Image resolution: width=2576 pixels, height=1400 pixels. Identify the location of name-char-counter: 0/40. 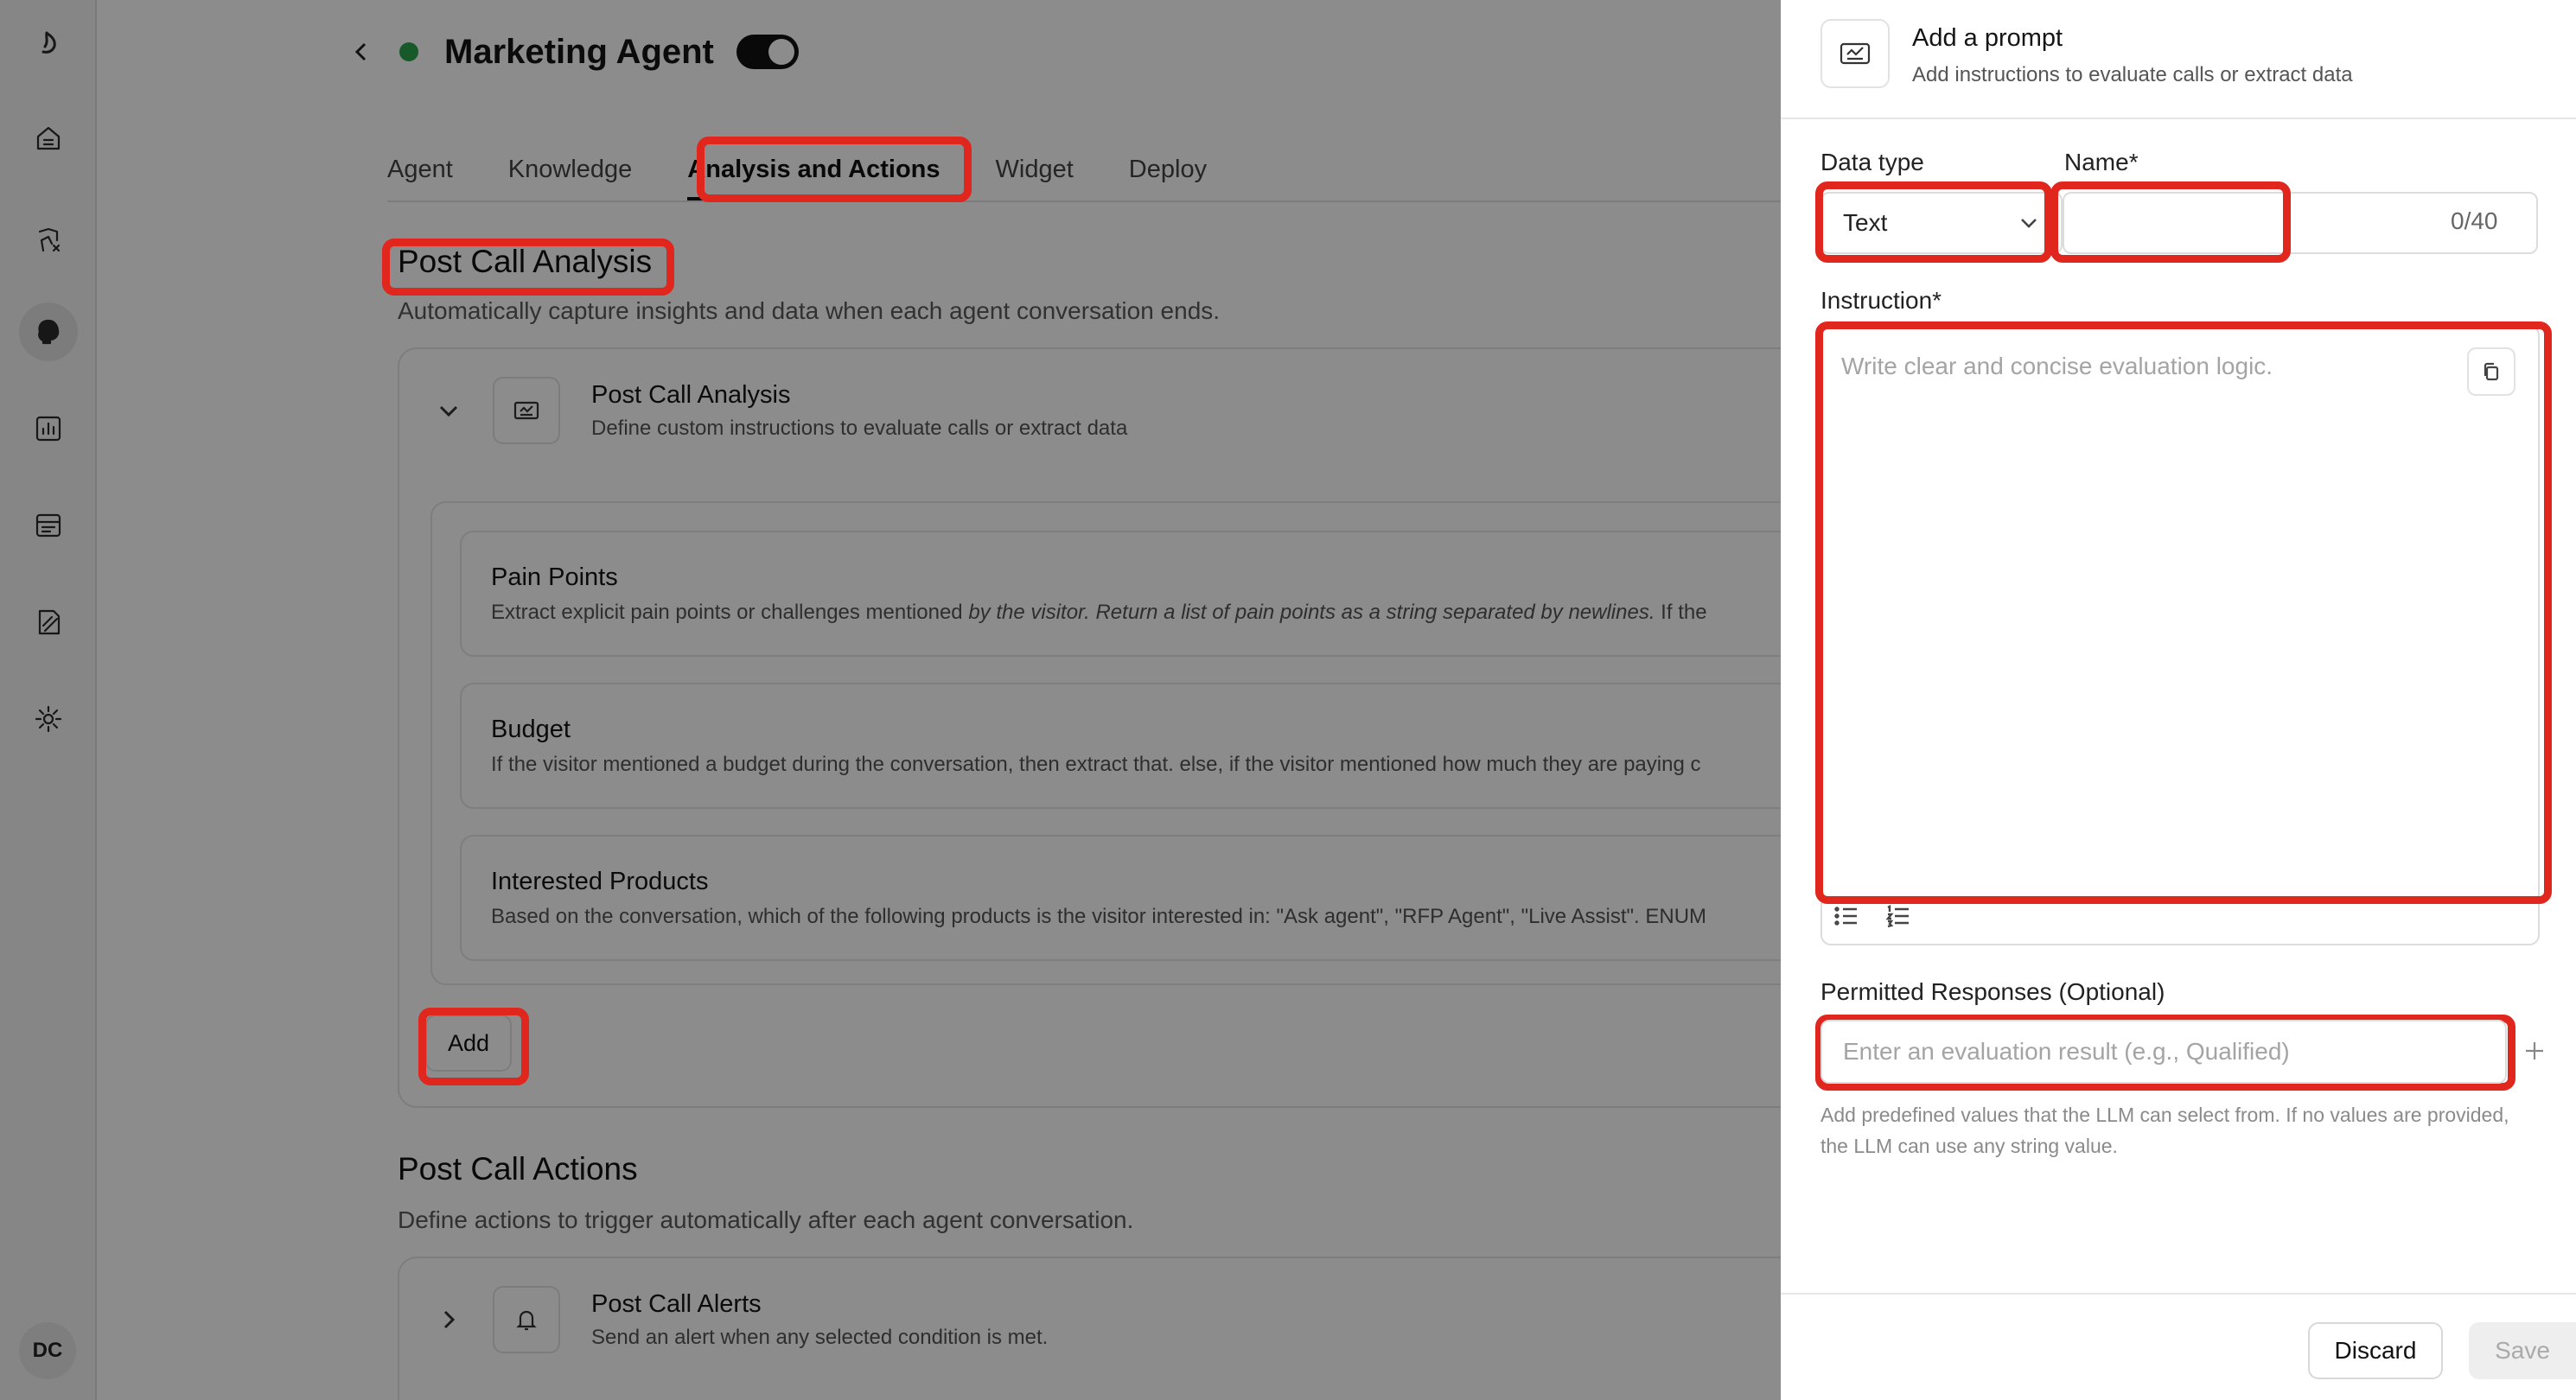
(2474, 221).